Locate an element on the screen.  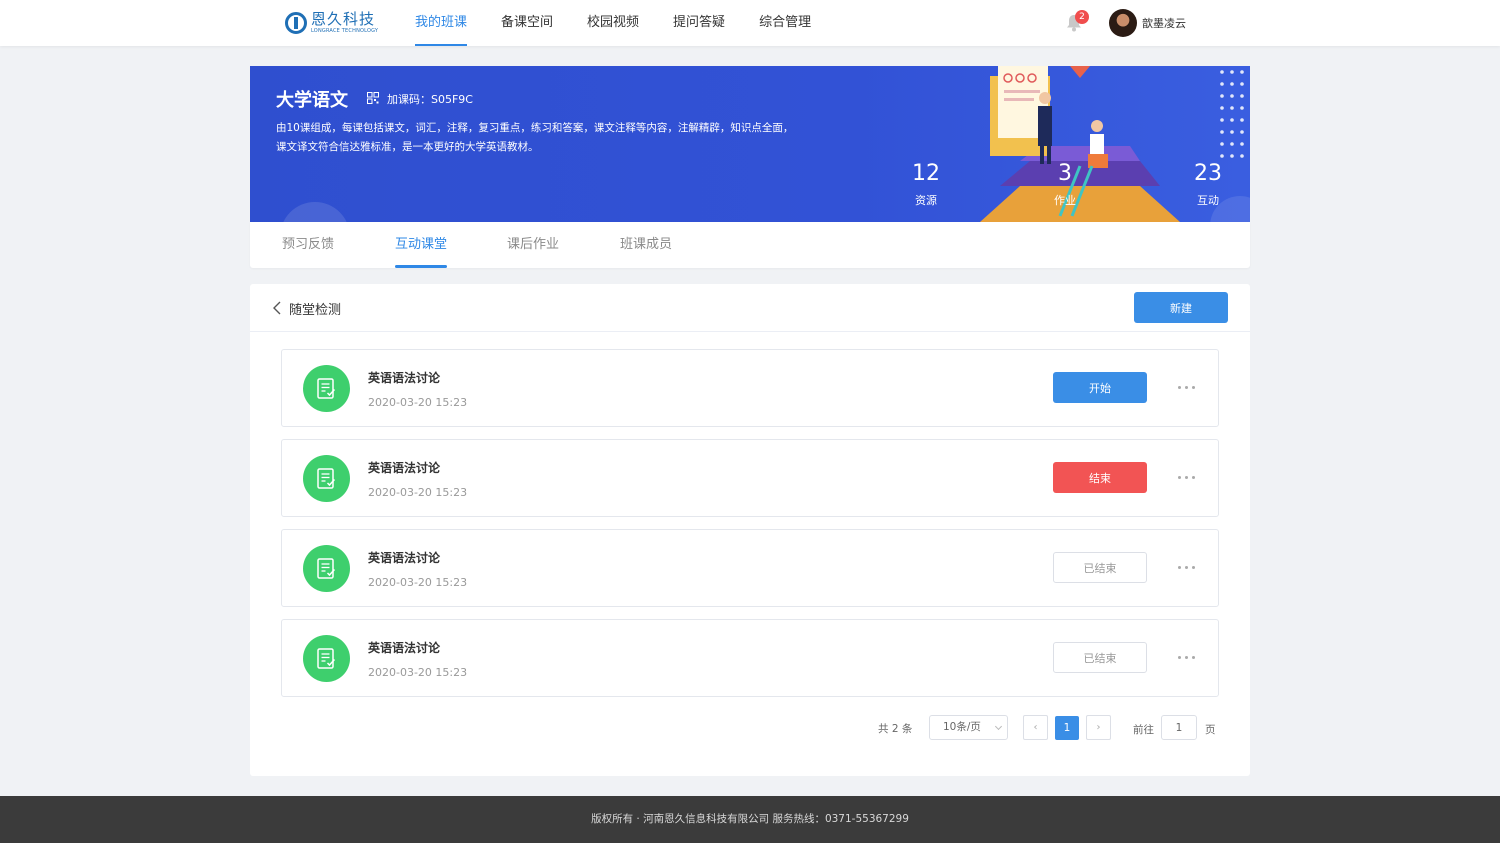
qr-code-icon is located at coordinates (373, 98).